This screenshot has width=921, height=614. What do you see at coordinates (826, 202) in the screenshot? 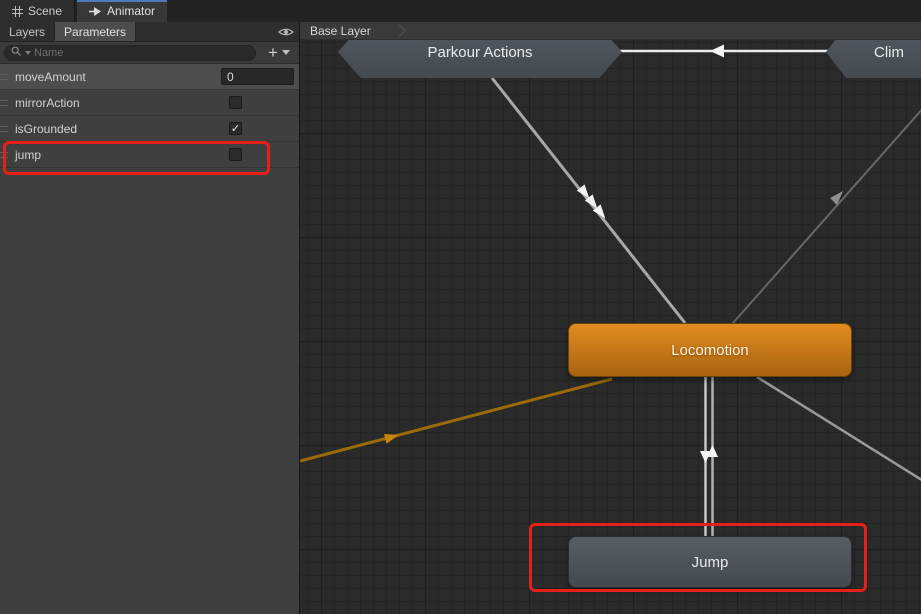
I see `transition-locomotion-to-climbing` at bounding box center [826, 202].